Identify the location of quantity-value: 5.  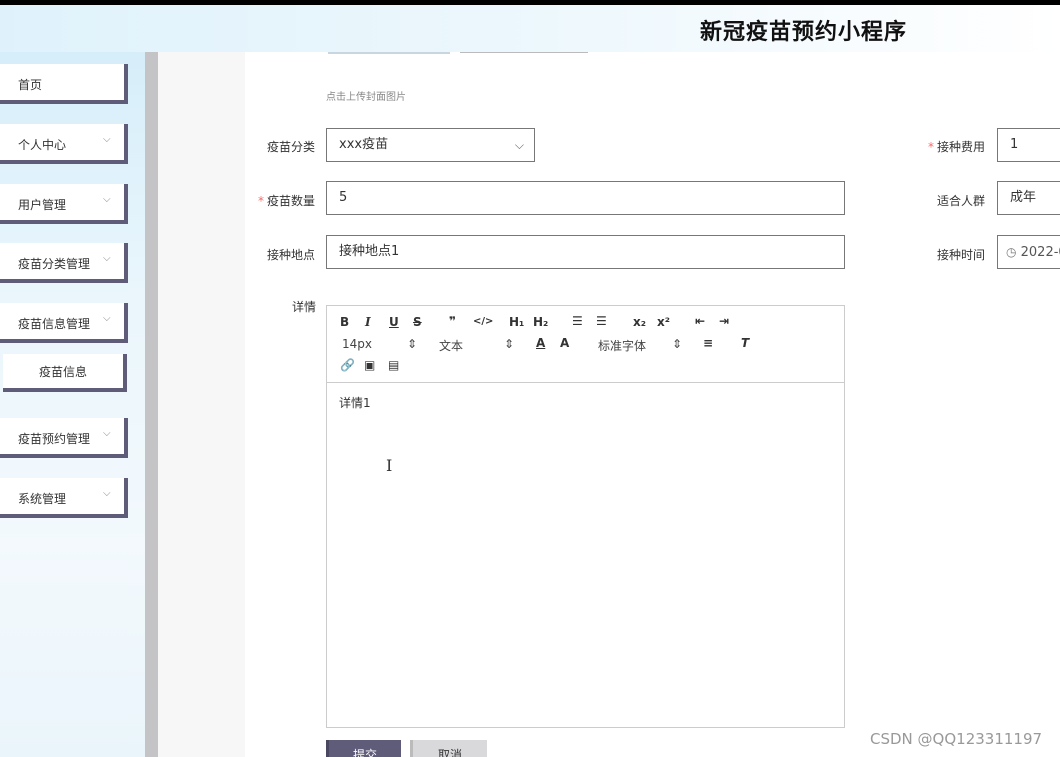
(343, 197).